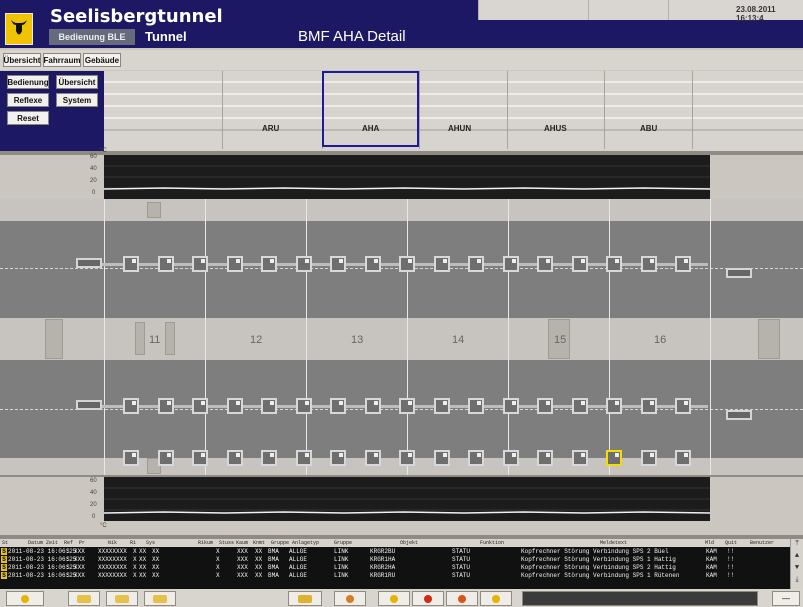 This screenshot has width=803, height=607. What do you see at coordinates (242, 543) in the screenshot?
I see `column-header: Kaum` at bounding box center [242, 543].